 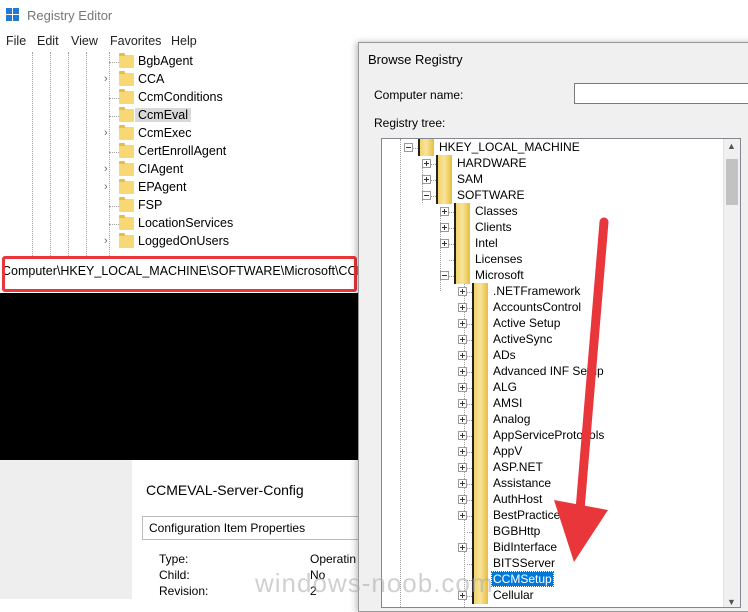 I want to click on registry-tree-node-label: ALG, so click(x=505, y=387).